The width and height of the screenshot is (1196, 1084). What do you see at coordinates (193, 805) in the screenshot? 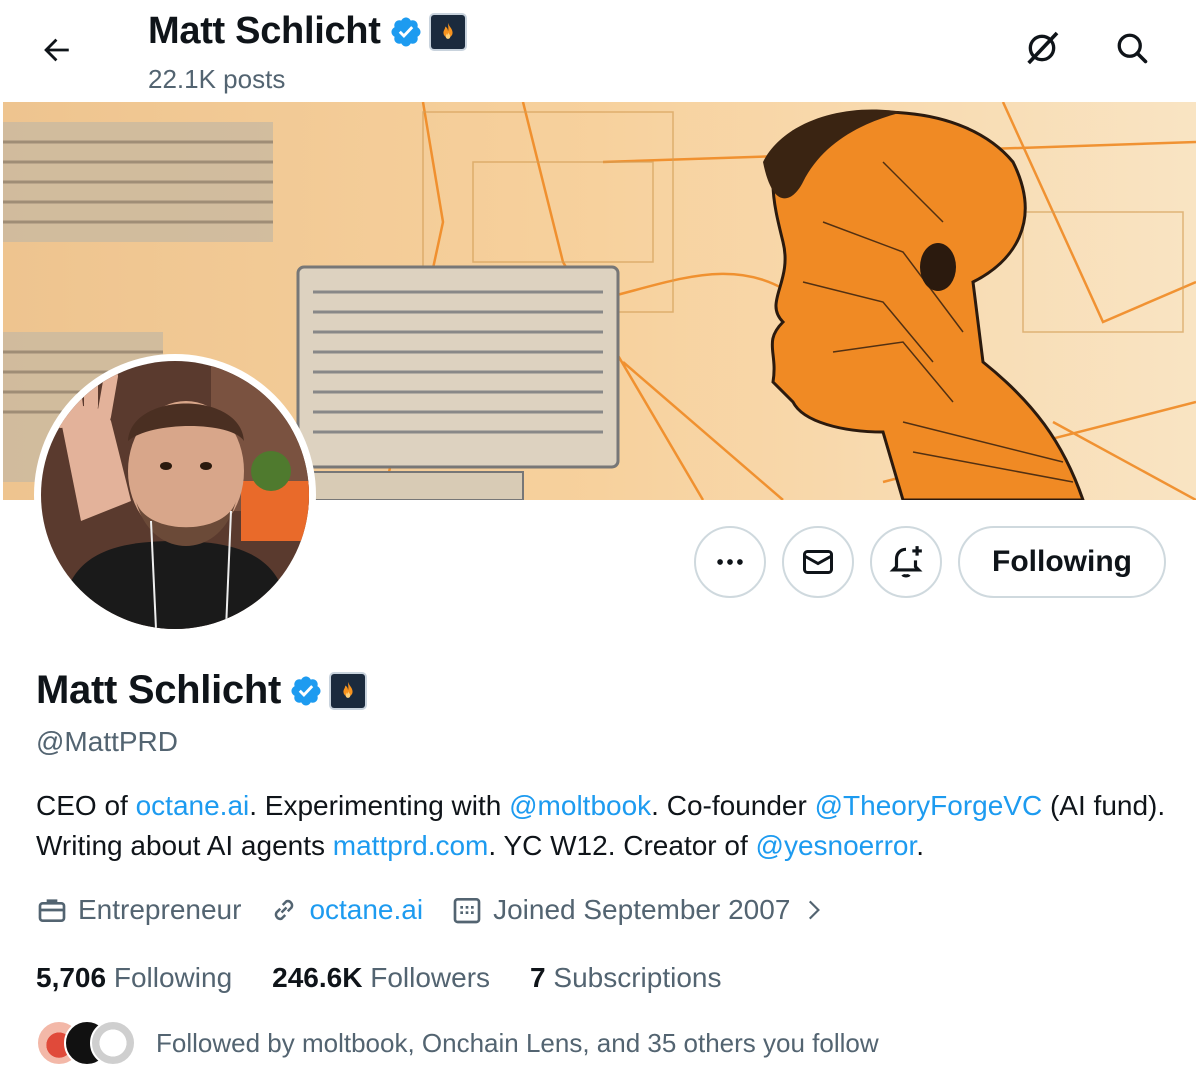
I see `bio-link-octane: octane.ai` at bounding box center [193, 805].